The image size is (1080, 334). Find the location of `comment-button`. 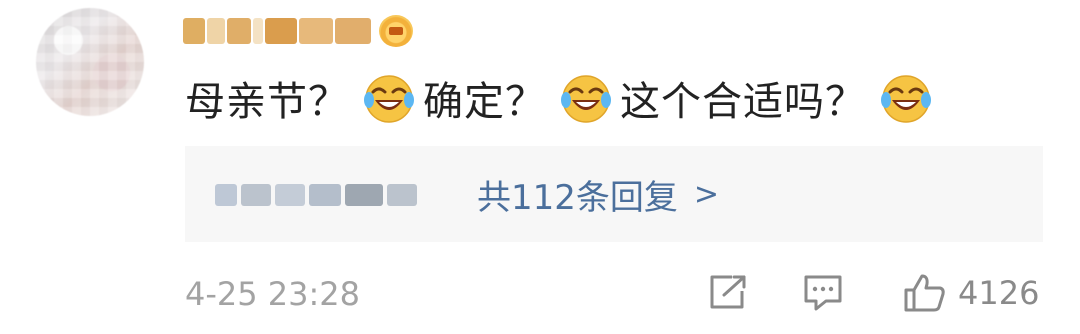

comment-button is located at coordinates (823, 293).